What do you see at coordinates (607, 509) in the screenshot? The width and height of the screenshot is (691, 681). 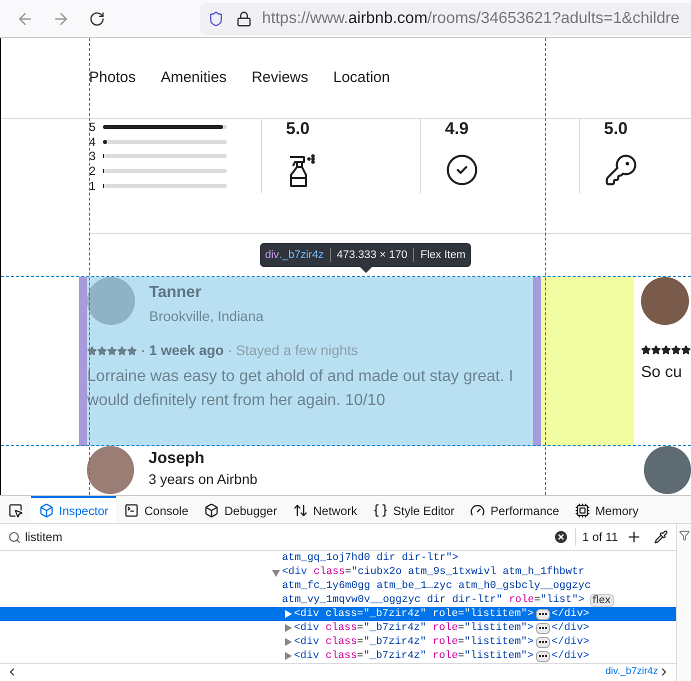 I see `devtools-tab: Memory` at bounding box center [607, 509].